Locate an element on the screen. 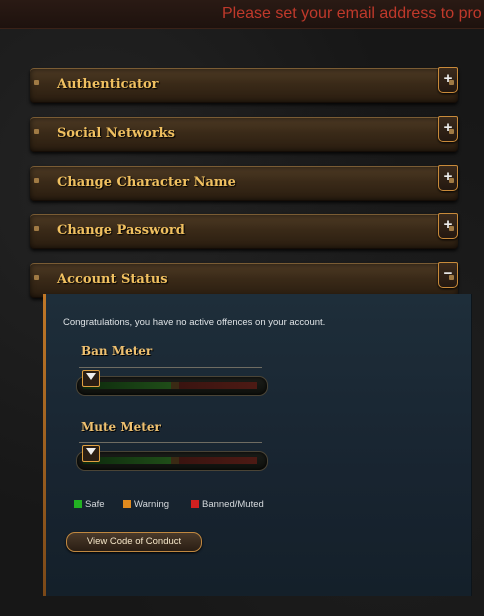 This screenshot has width=484, height=616. mute-meter is located at coordinates (172, 461).